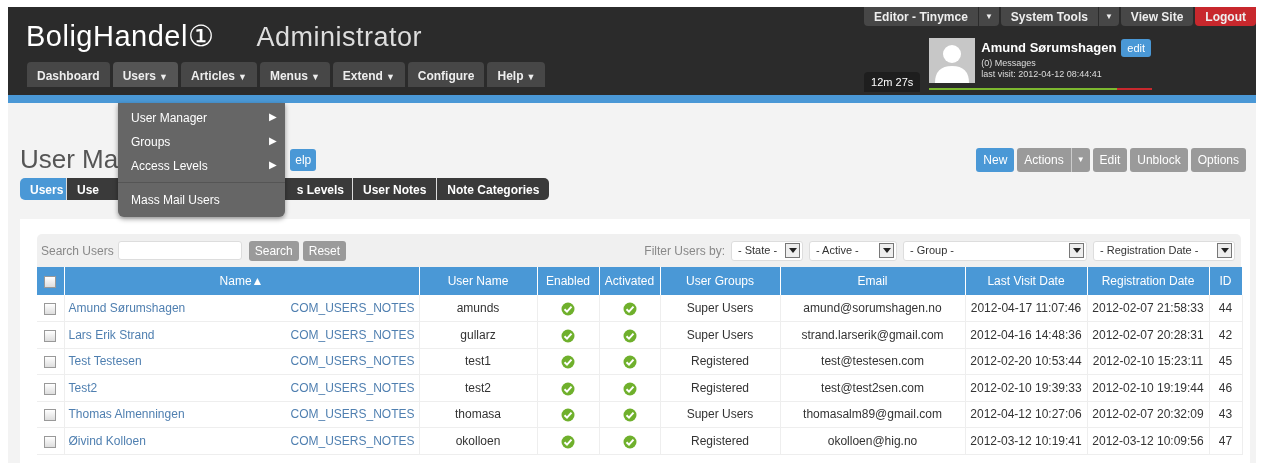 The width and height of the screenshot is (1284, 463). I want to click on table-cell: 2012-03-12 10:19:41, so click(1026, 440).